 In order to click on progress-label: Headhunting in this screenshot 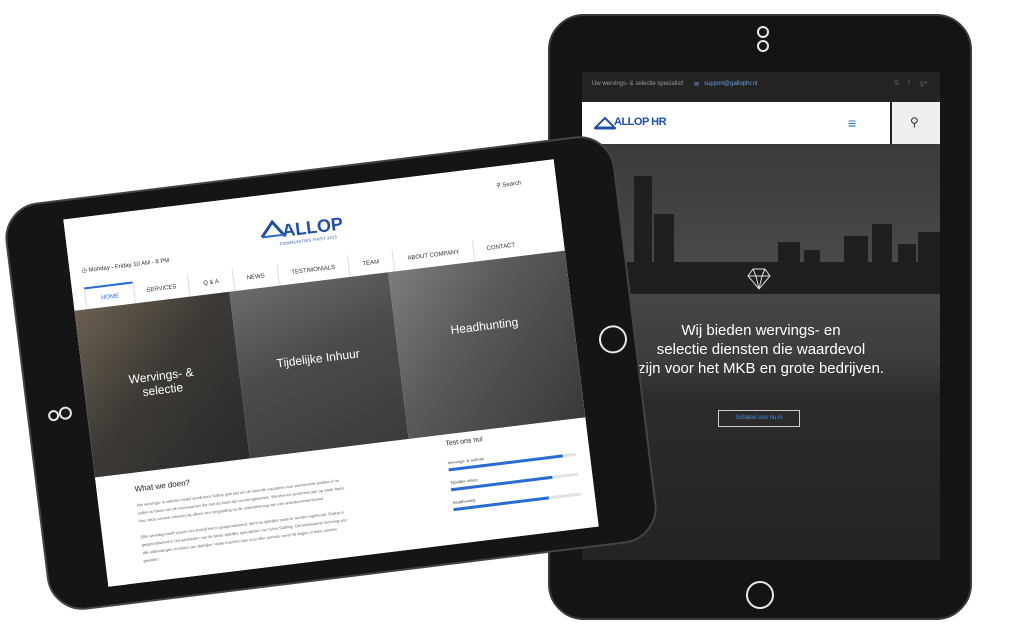, I will do `click(464, 501)`.